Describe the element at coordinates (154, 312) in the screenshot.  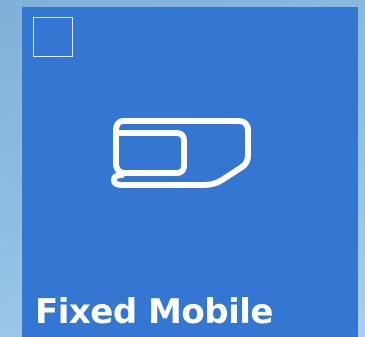
I see `tile-label: Fixed Mobile` at that location.